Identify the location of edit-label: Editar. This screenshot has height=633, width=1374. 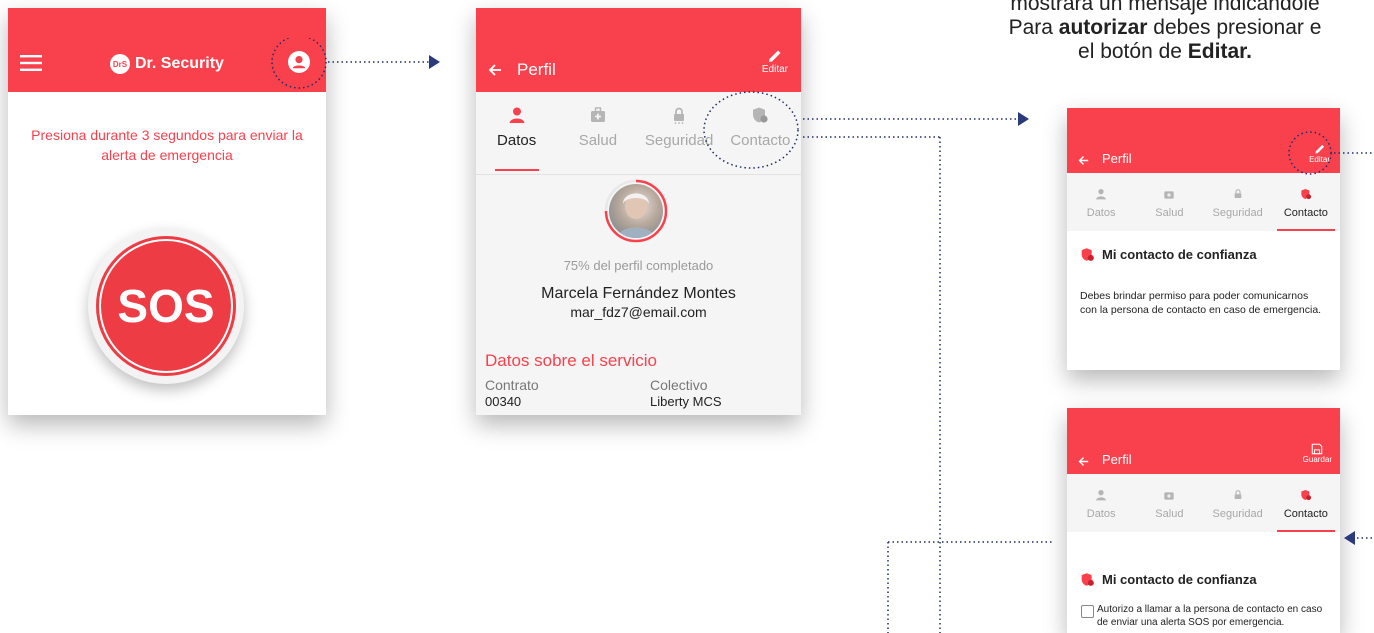
(774, 69).